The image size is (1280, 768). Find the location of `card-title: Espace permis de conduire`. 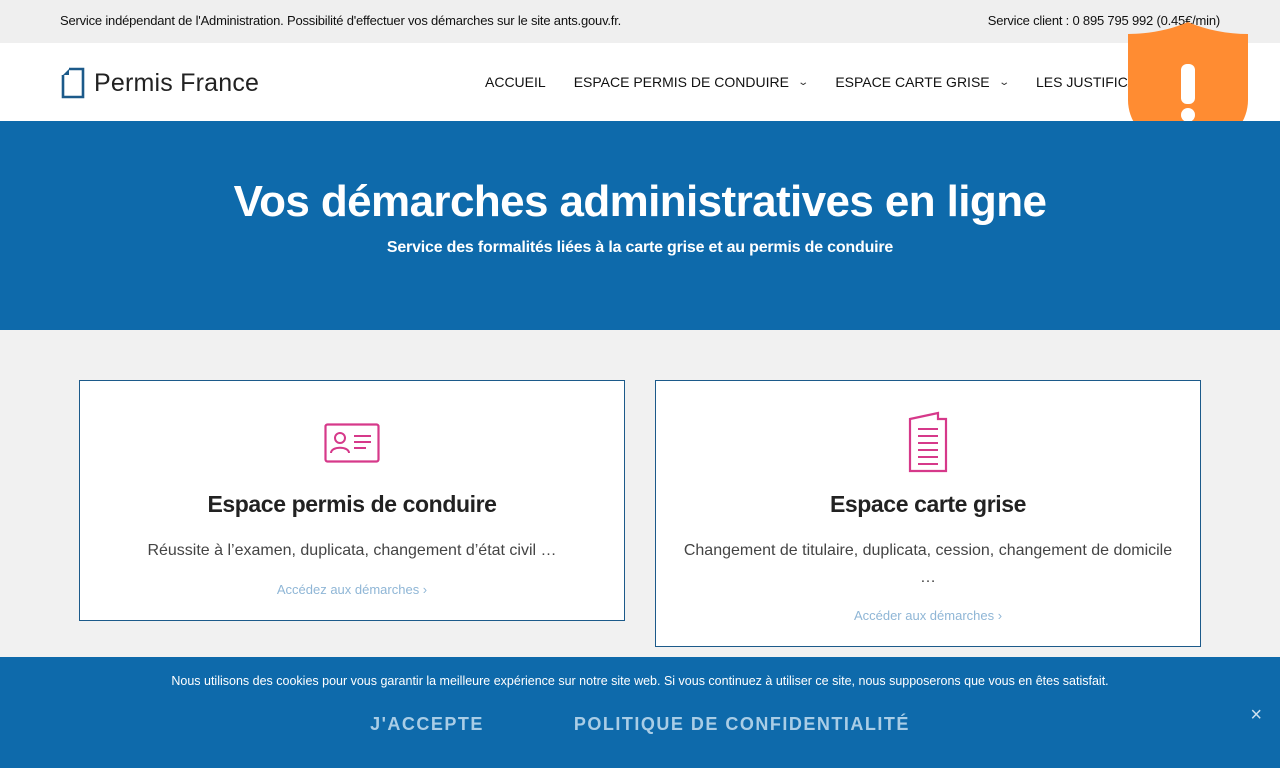

card-title: Espace permis de conduire is located at coordinates (352, 504).